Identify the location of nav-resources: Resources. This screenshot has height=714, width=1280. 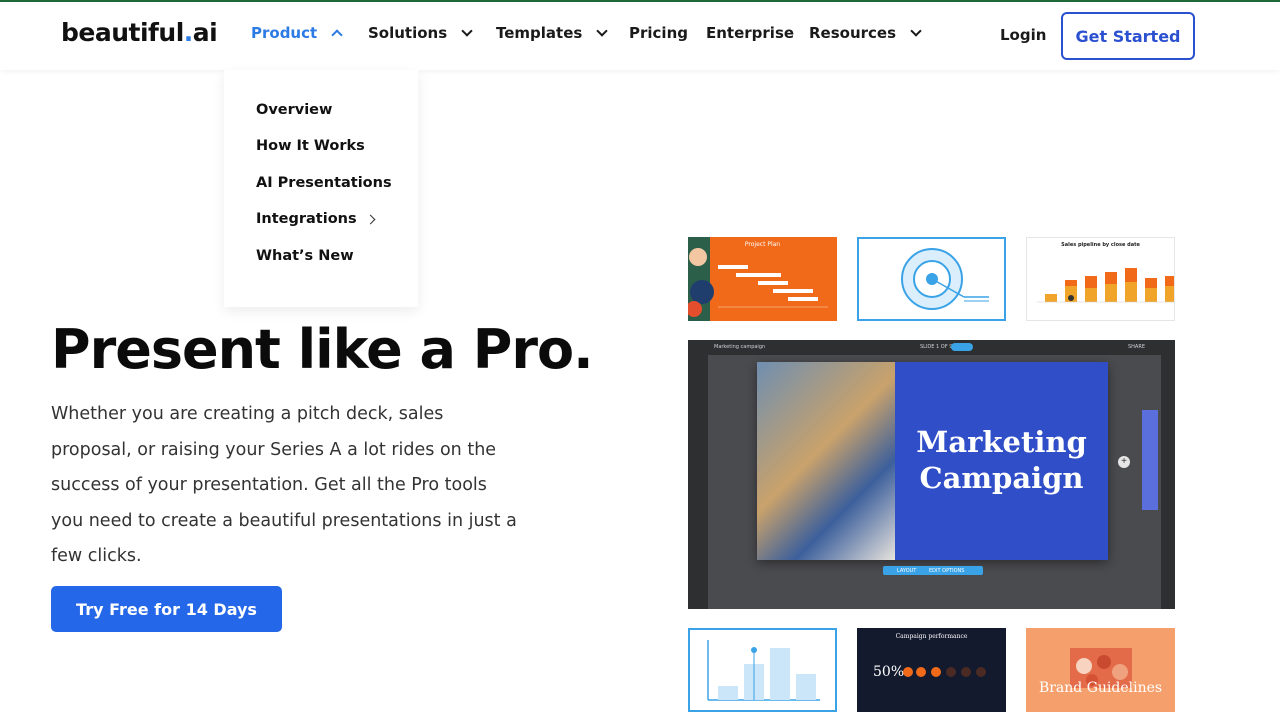
(865, 33).